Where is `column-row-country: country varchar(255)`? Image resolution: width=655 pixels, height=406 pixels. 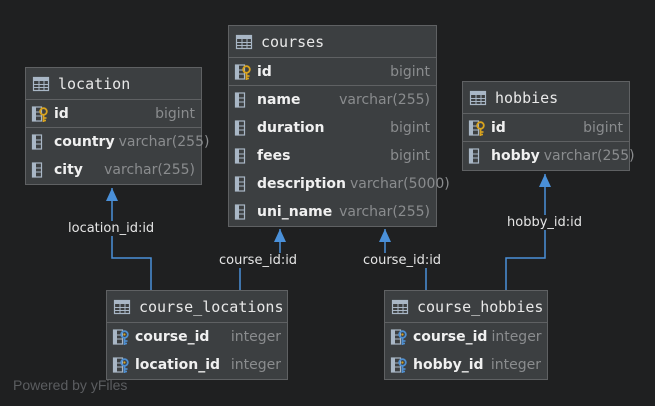
column-row-country: country varchar(255) is located at coordinates (117, 142).